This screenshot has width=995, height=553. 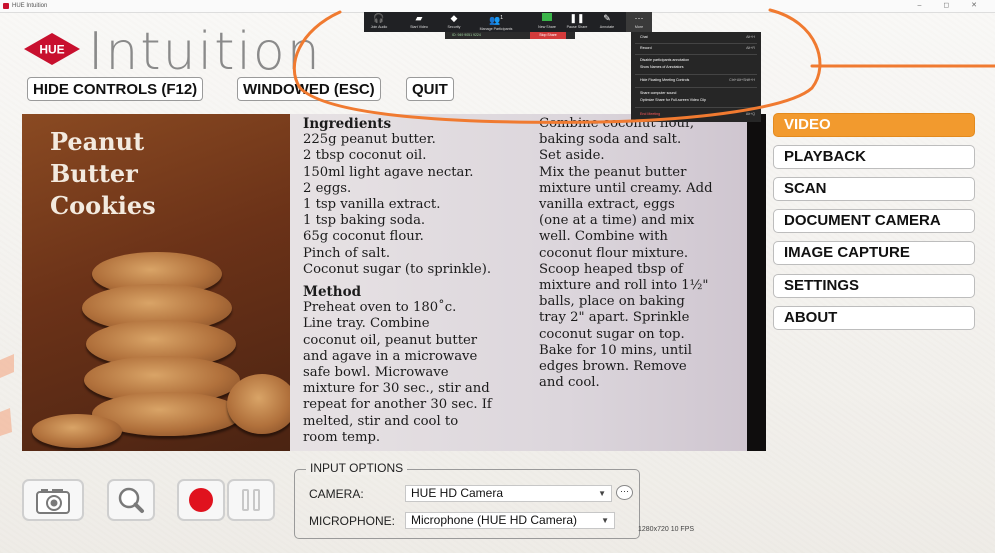 I want to click on window-controls: – ◻ ✕, so click(x=952, y=6).